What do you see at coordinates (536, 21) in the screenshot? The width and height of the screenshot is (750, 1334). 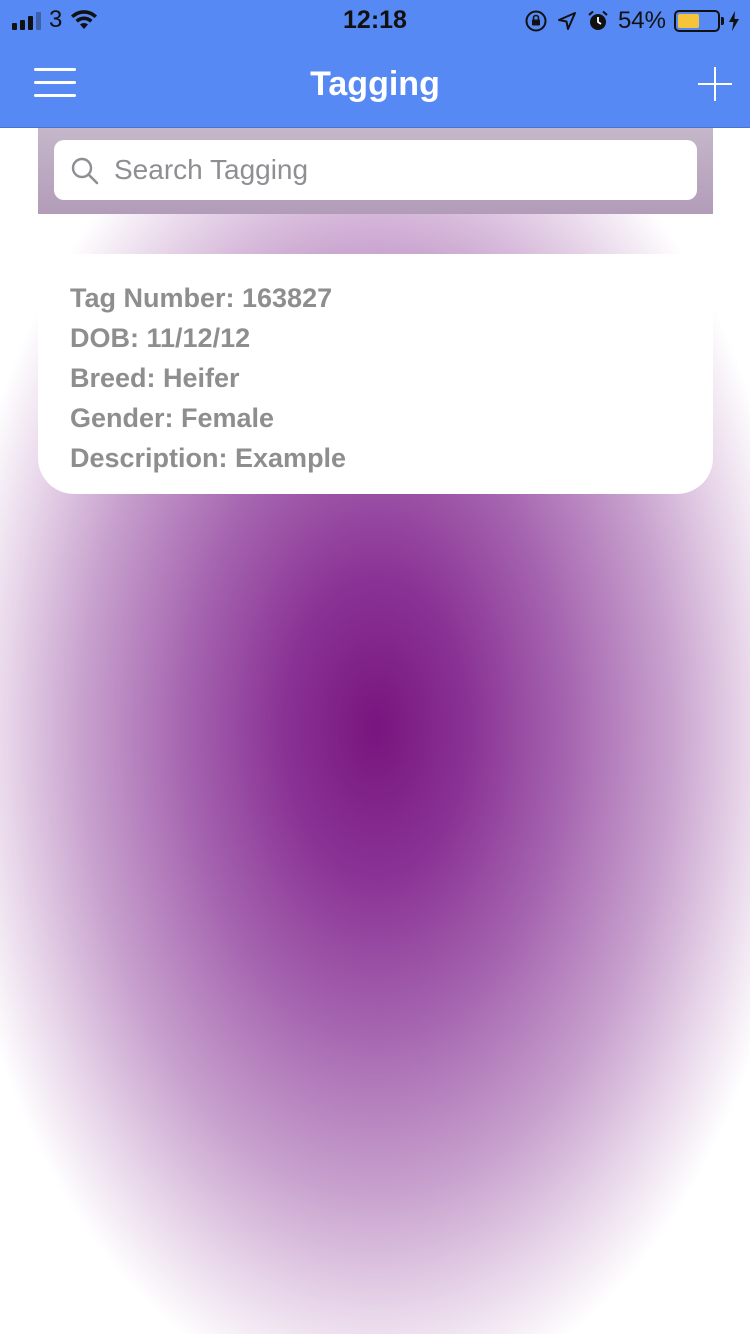 I see `orientation-lock-icon` at bounding box center [536, 21].